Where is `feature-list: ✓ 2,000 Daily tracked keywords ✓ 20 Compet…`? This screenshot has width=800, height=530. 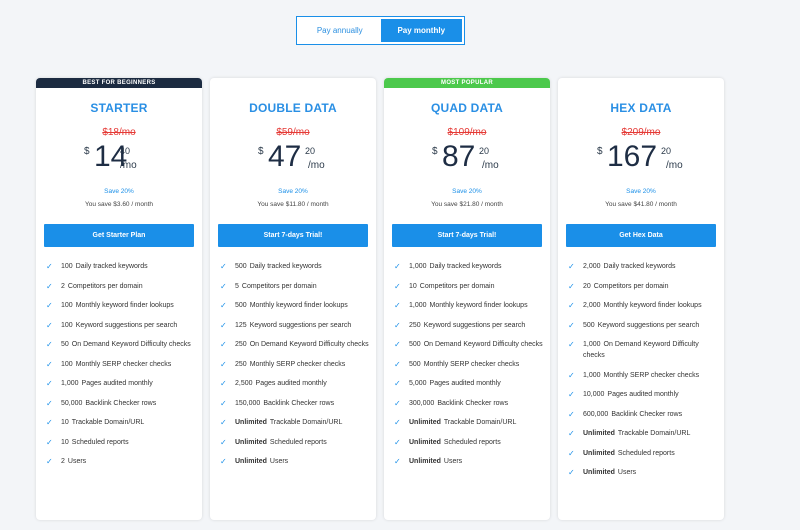
feature-list: ✓ 2,000 Daily tracked keywords ✓ 20 Compet… is located at coordinates (641, 369).